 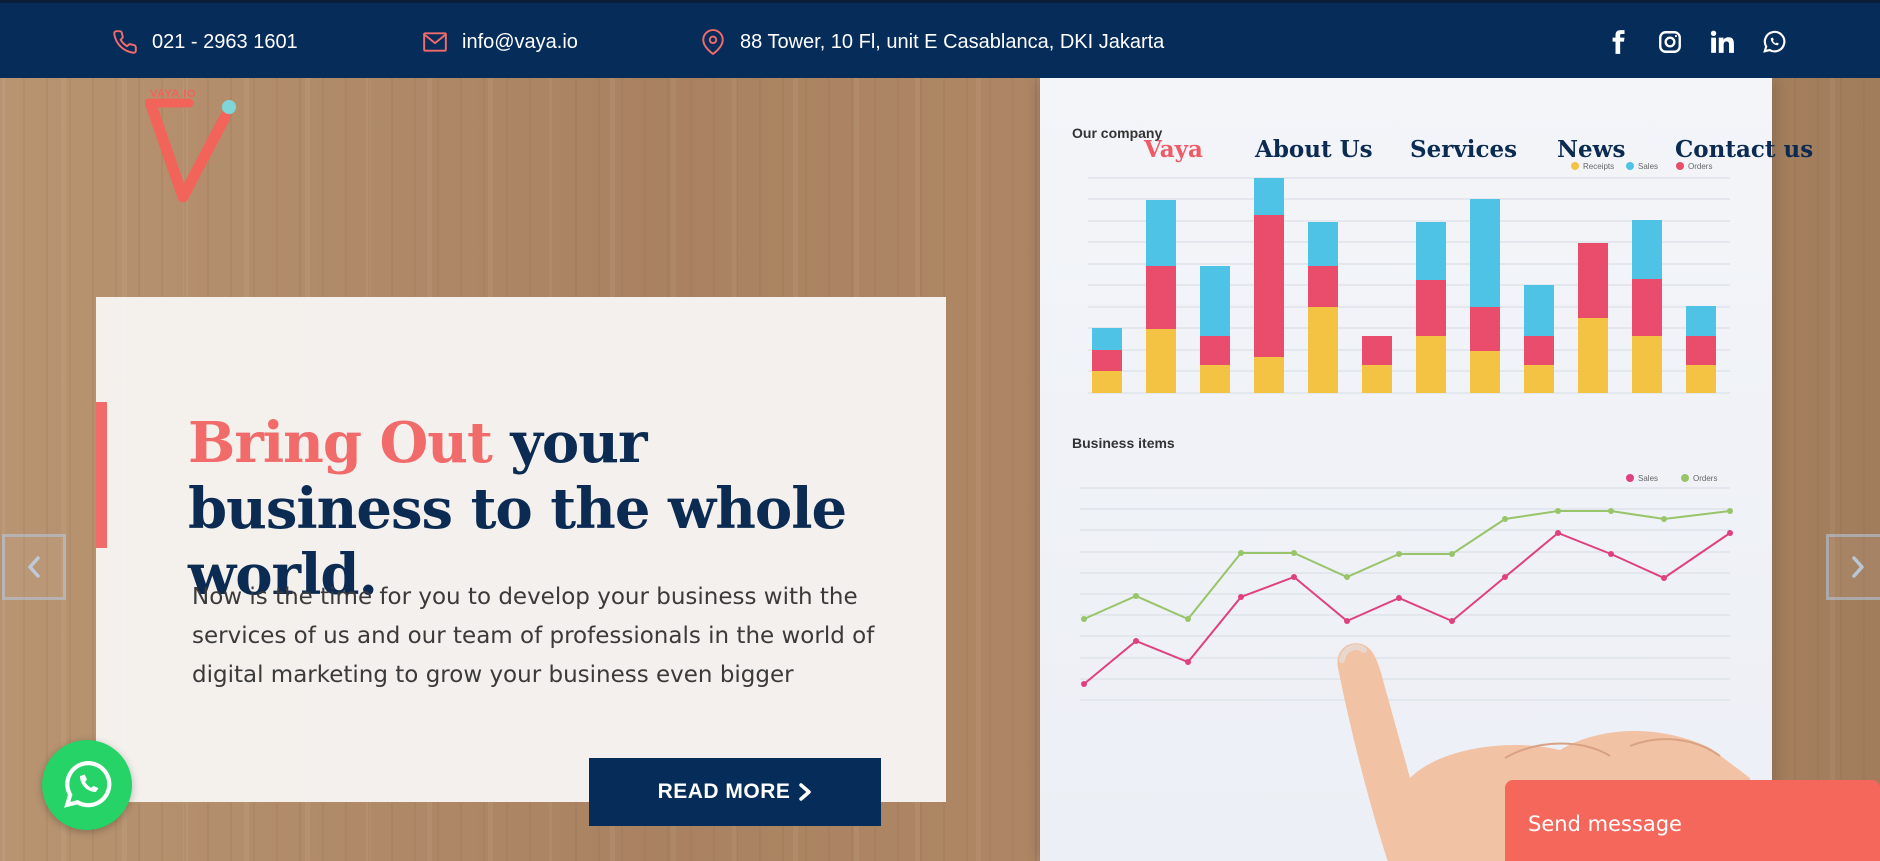 I want to click on nav-item-services: Services, so click(x=1463, y=149).